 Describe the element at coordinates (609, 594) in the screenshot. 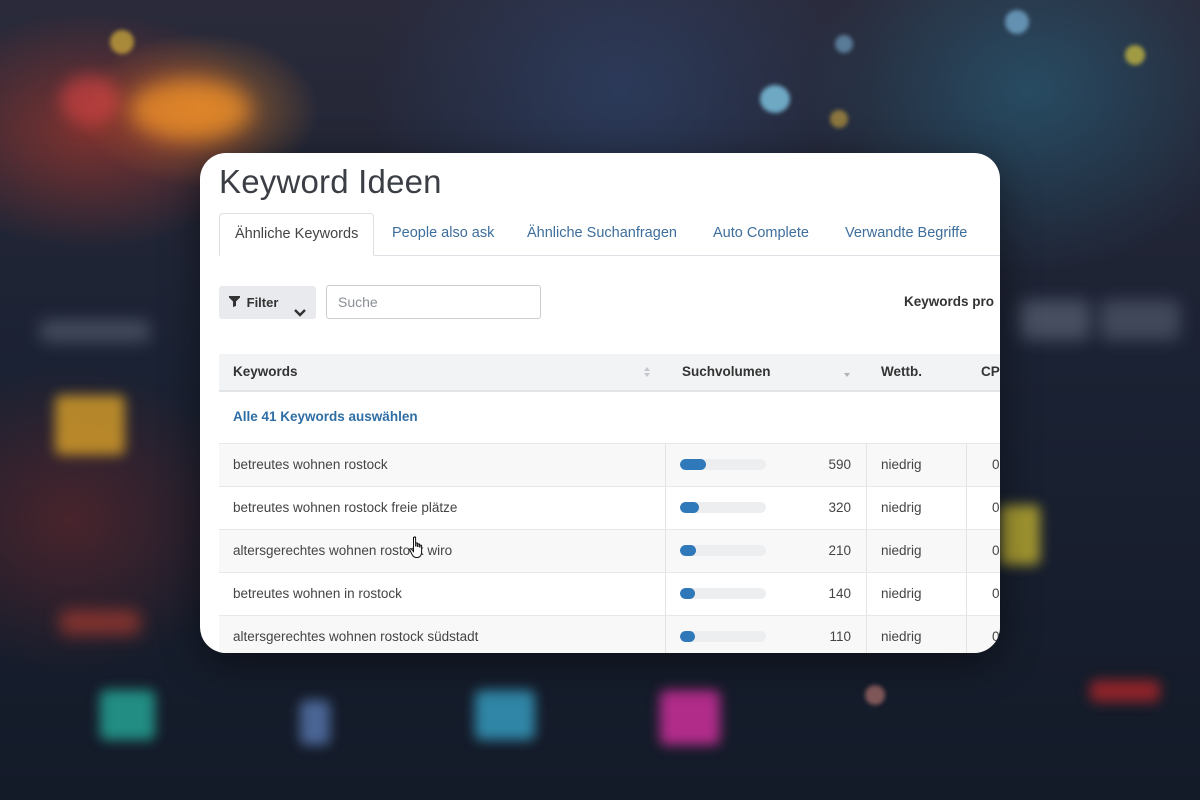

I see `table-row: betreutes wohnen in rostock 140 niedrig 0` at that location.